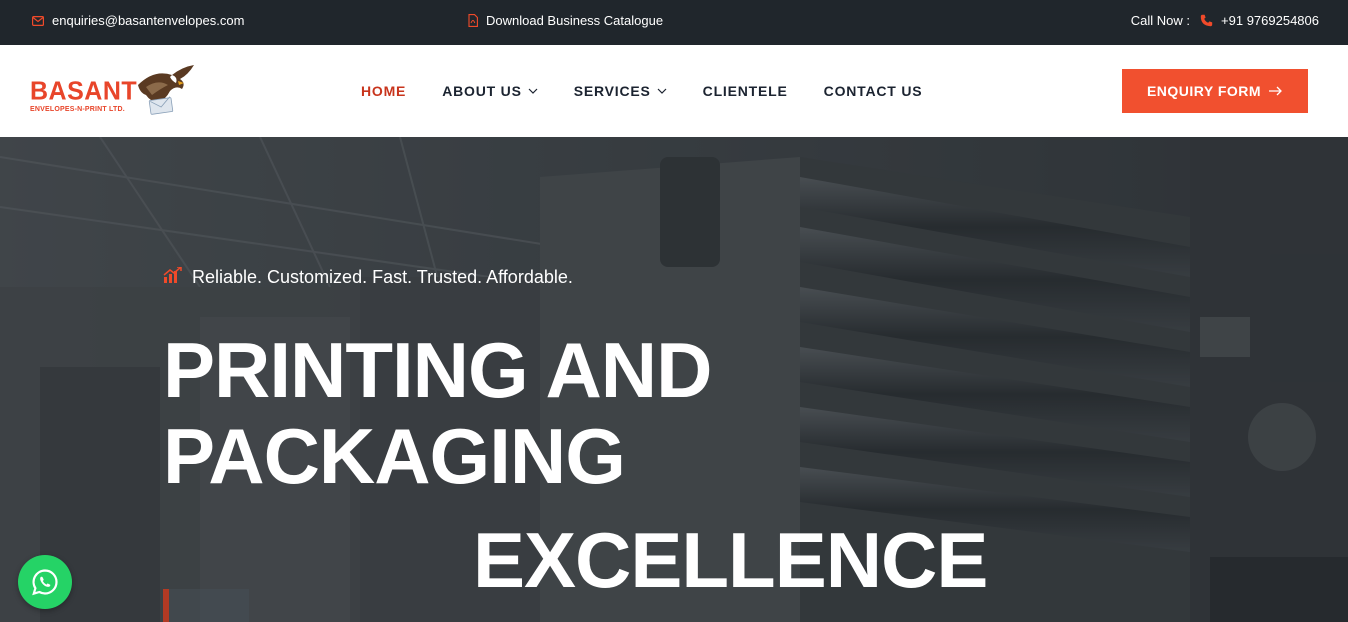  Describe the element at coordinates (77, 109) in the screenshot. I see `logo-subtitle: ENVELOPES-N-PRINT LTD.` at that location.